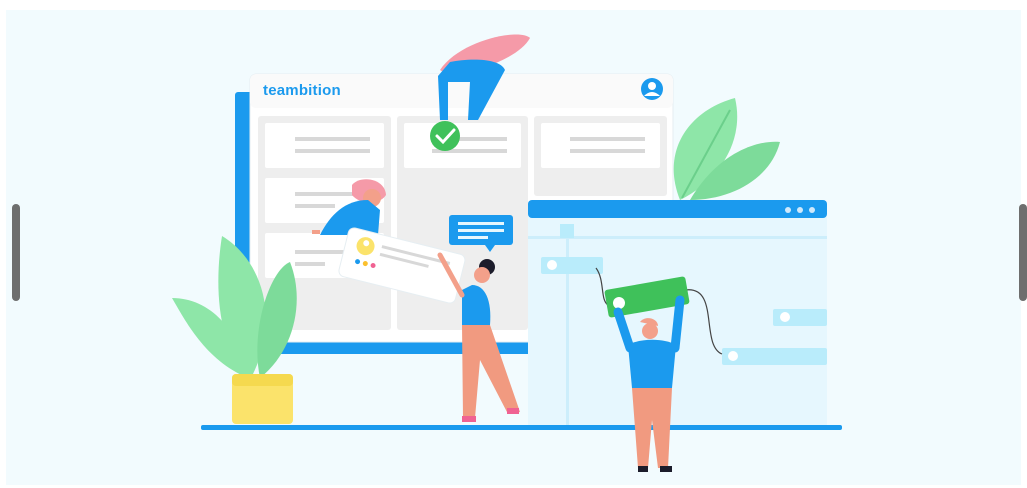 This screenshot has width=1027, height=488. Describe the element at coordinates (521, 427) in the screenshot. I see `floor-line` at that location.